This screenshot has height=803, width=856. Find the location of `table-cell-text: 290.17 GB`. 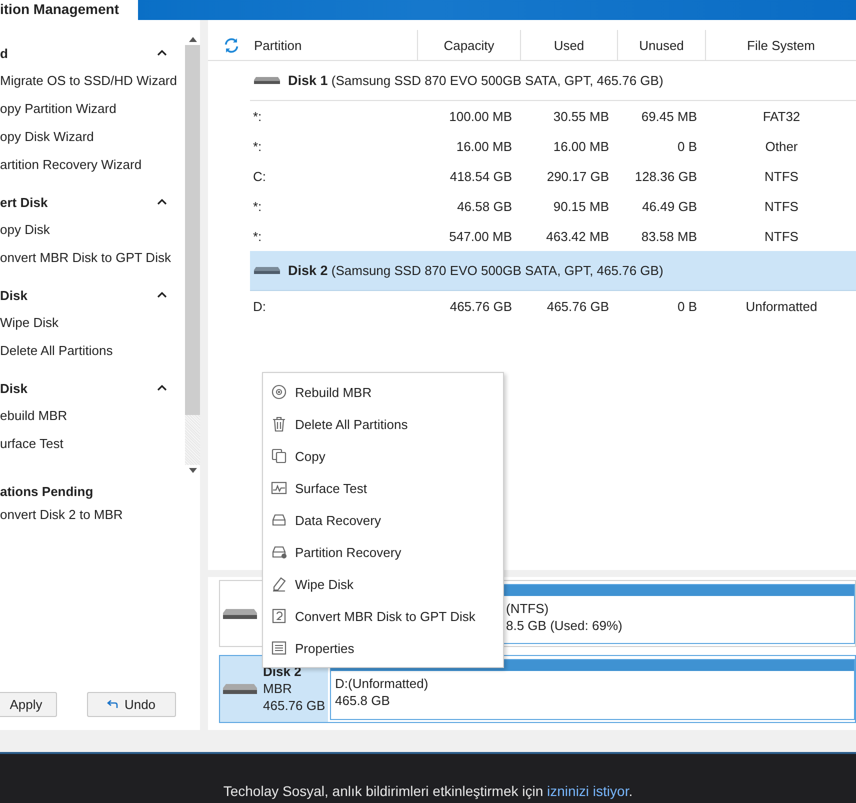

table-cell-text: 290.17 GB is located at coordinates (578, 177).